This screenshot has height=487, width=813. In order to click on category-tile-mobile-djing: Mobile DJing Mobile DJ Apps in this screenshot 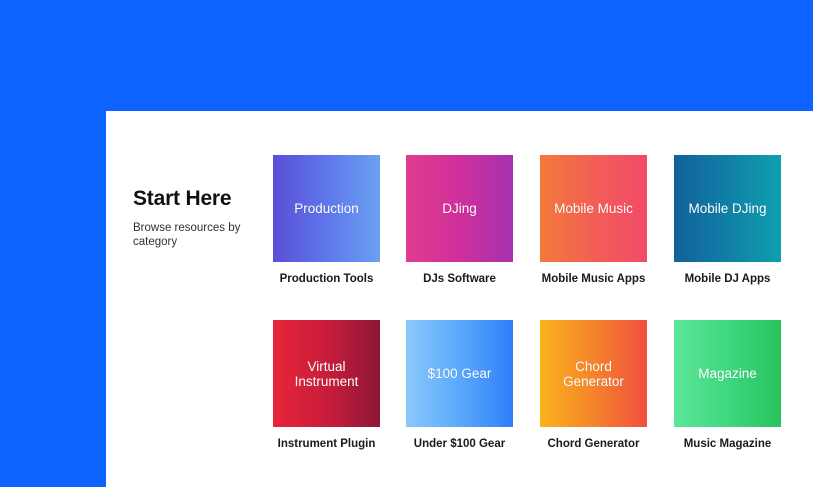, I will do `click(727, 220)`.